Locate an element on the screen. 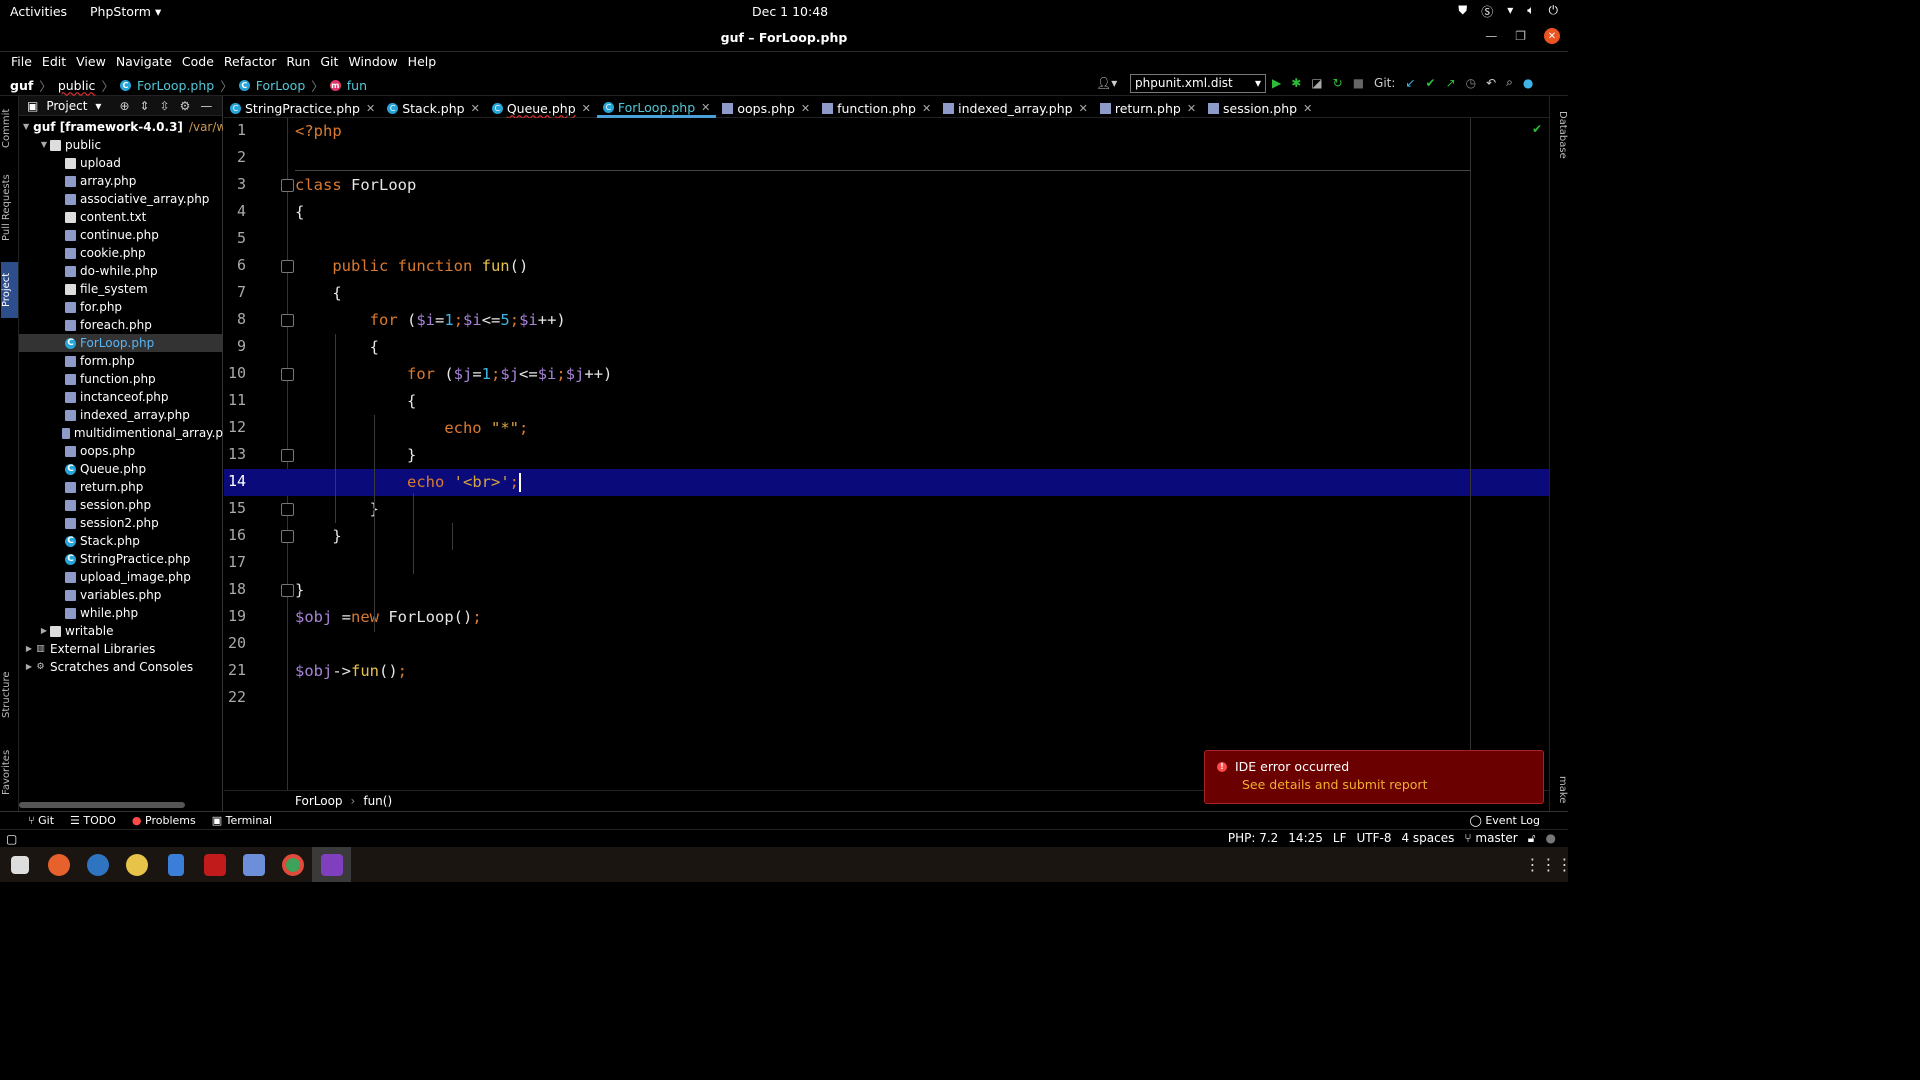  tree-item: oops.php is located at coordinates (121, 451).